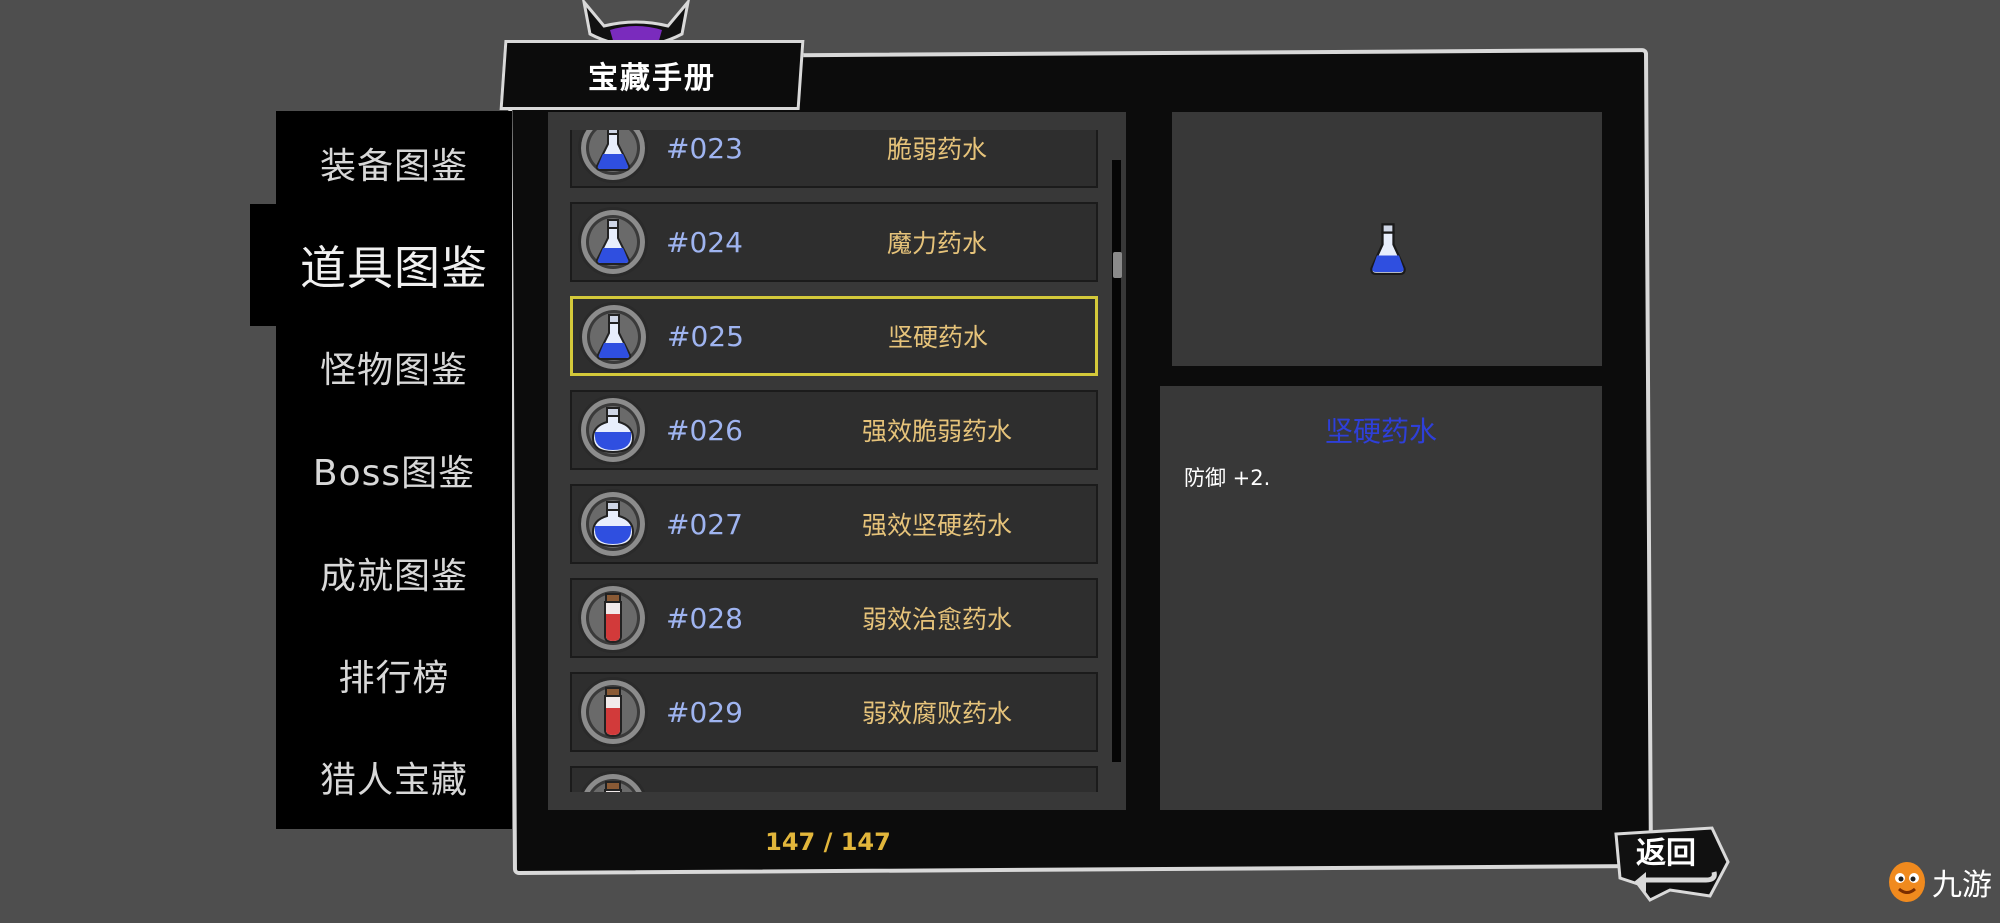 Image resolution: width=2000 pixels, height=923 pixels. I want to click on item-number: #029, so click(704, 712).